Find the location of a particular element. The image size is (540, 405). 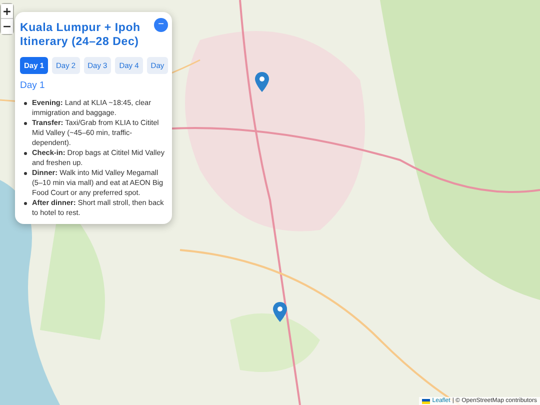

collapse-button: − is located at coordinates (161, 25).